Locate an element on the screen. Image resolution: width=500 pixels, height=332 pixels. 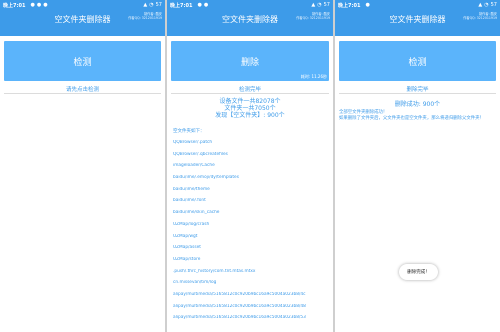
folder-item: QQBrowser/.qbcreatefiles is located at coordinates (251, 158).